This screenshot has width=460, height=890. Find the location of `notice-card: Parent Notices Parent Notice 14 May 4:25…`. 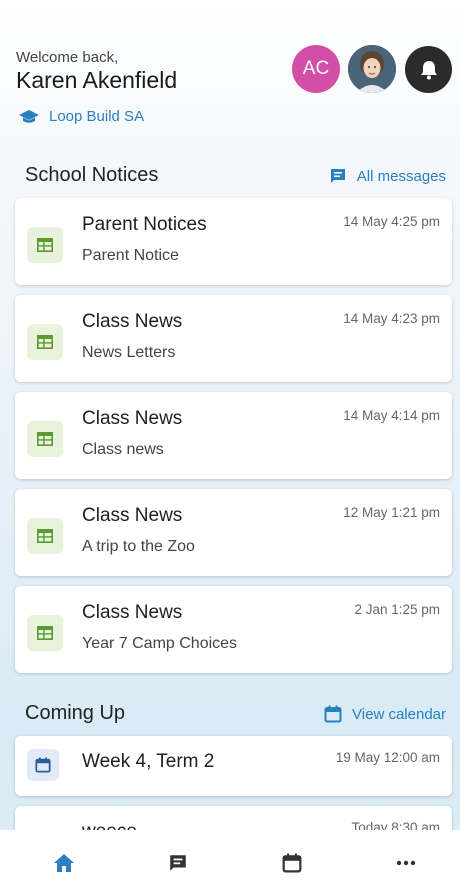

notice-card: Parent Notices Parent Notice 14 May 4:25… is located at coordinates (233, 241).